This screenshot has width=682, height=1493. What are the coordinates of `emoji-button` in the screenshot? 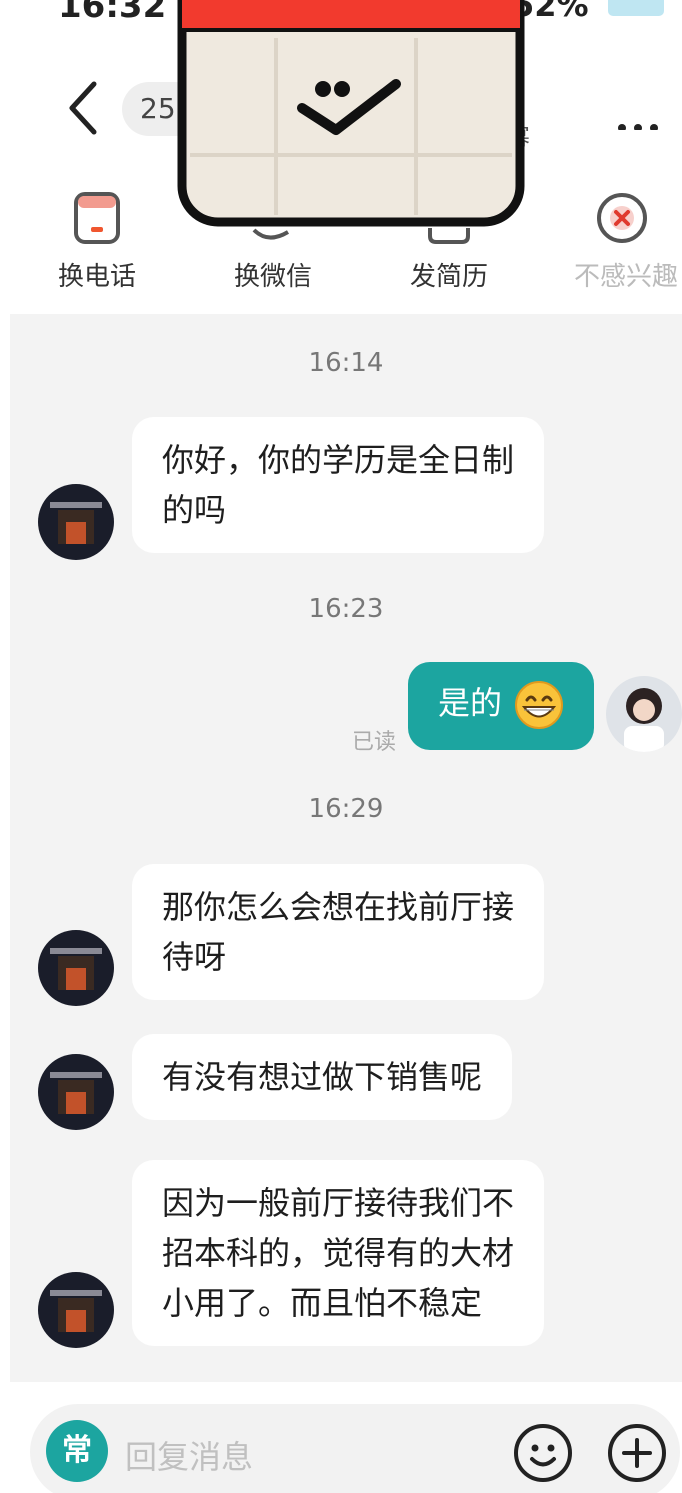 It's located at (543, 1453).